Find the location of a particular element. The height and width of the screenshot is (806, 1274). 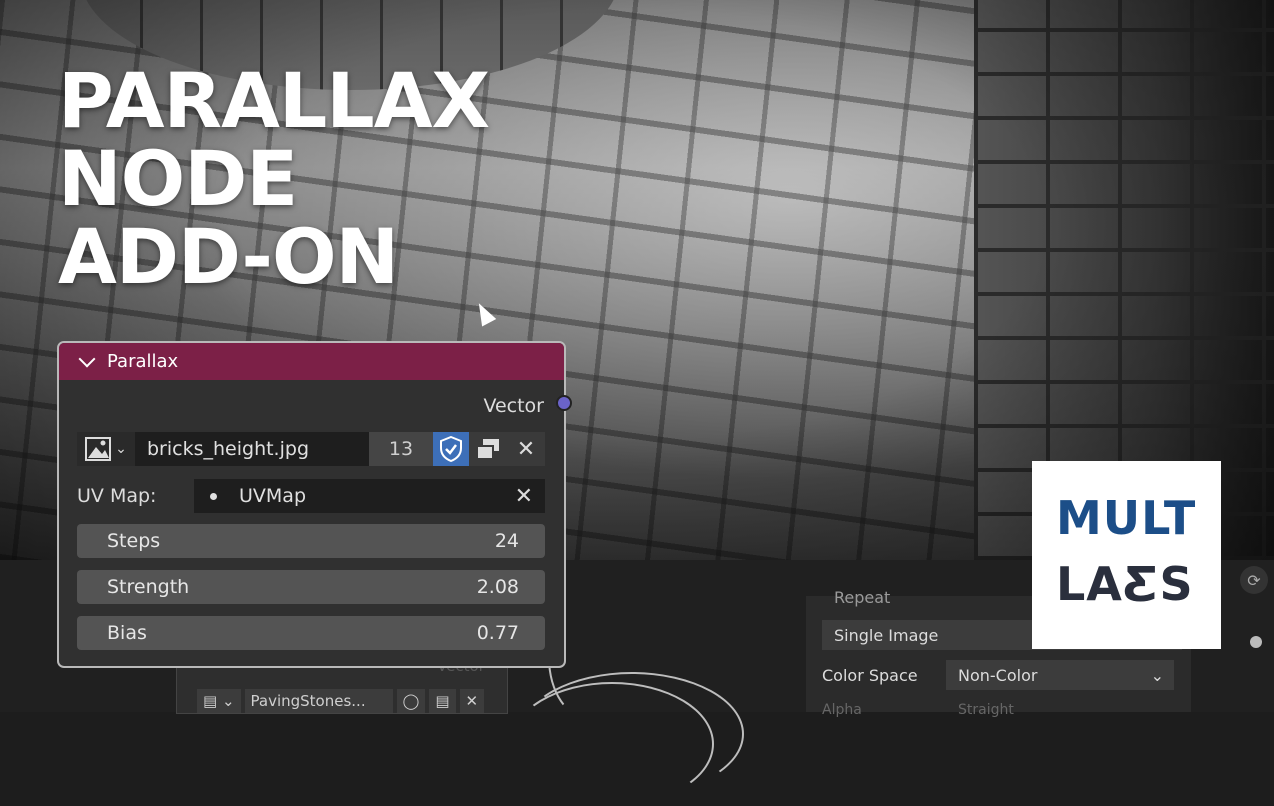

uv-map-field: UVMap ✕ is located at coordinates (369, 496).